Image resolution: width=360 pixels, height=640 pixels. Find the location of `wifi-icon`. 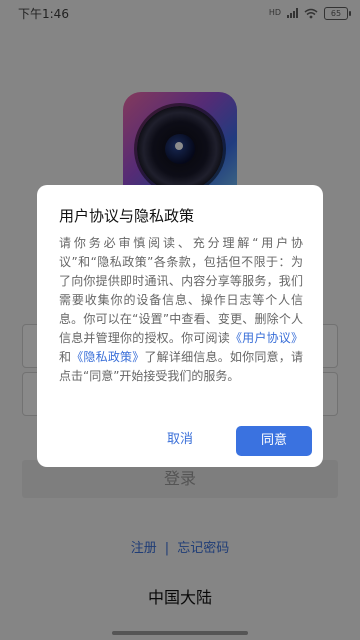

wifi-icon is located at coordinates (311, 13).